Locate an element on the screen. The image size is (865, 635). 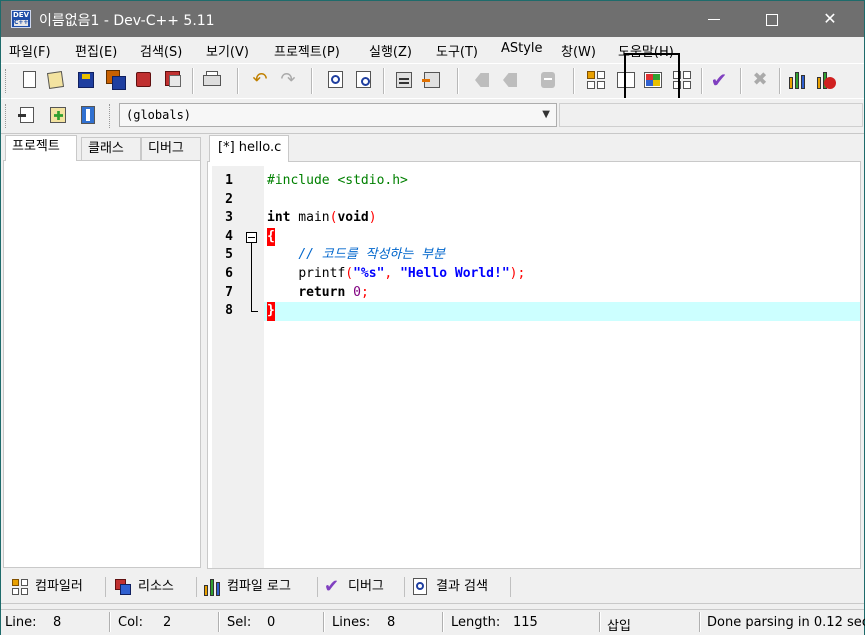
function-name-main: main is located at coordinates (310, 218).